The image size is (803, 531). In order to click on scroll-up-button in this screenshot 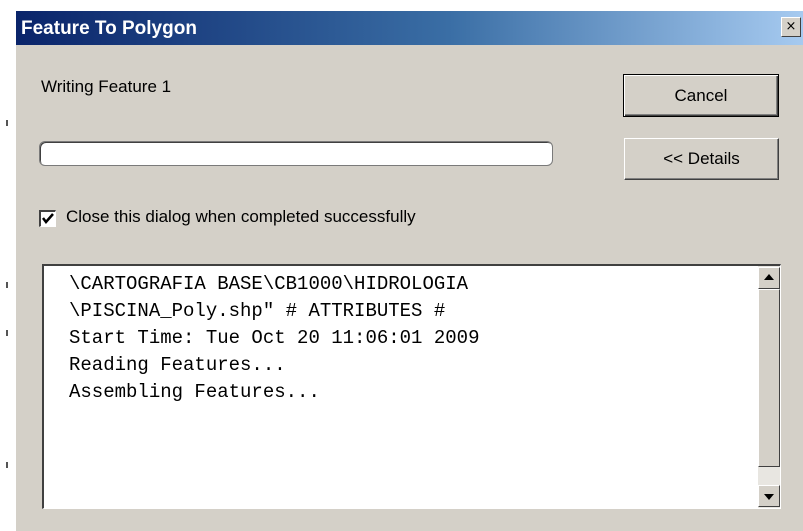, I will do `click(769, 278)`.